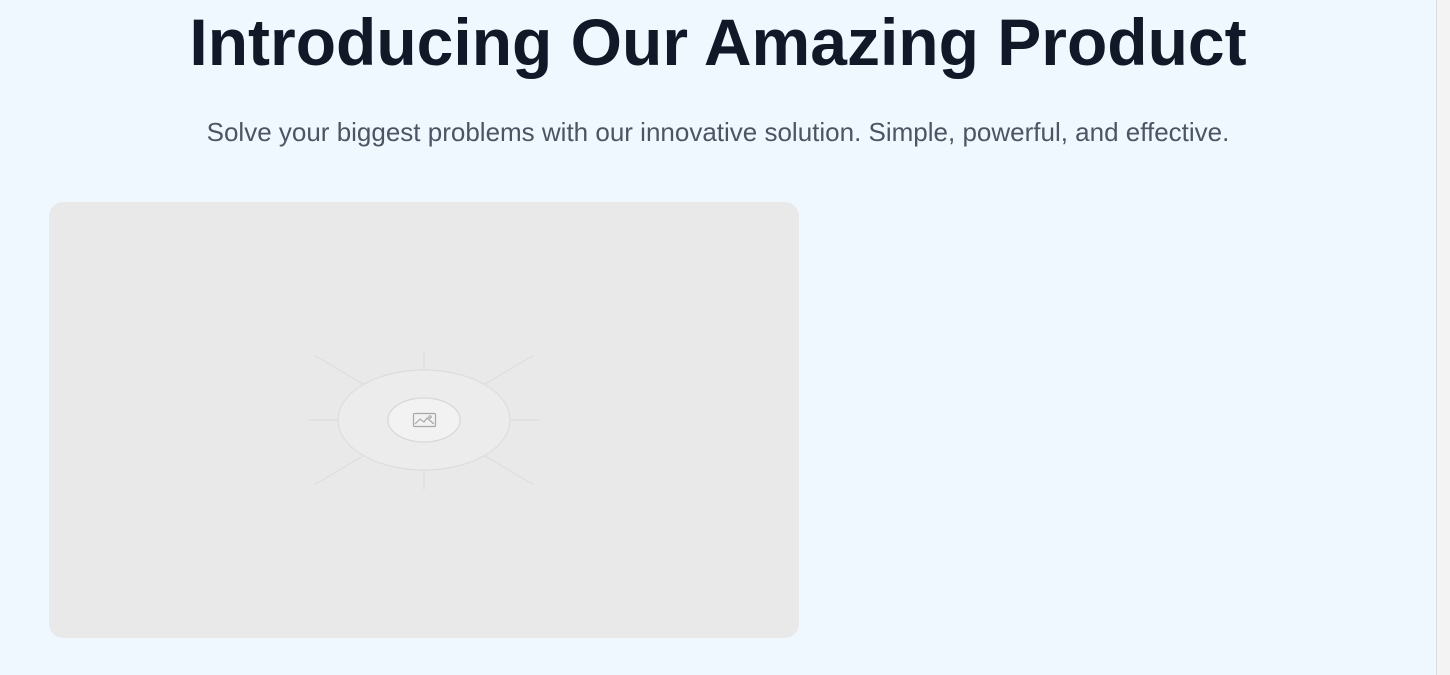 The image size is (1450, 675). I want to click on page-scrollbar, so click(1443, 337).